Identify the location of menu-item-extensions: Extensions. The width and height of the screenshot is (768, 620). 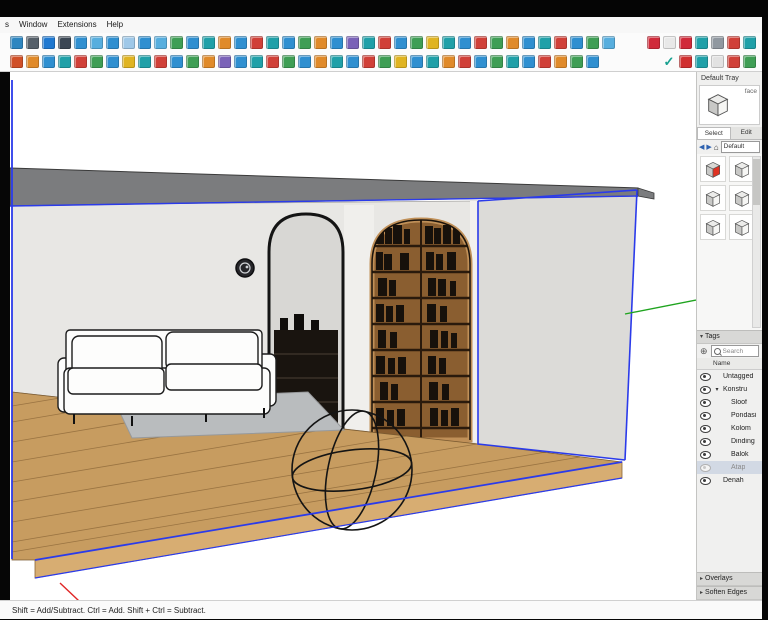
(76, 25).